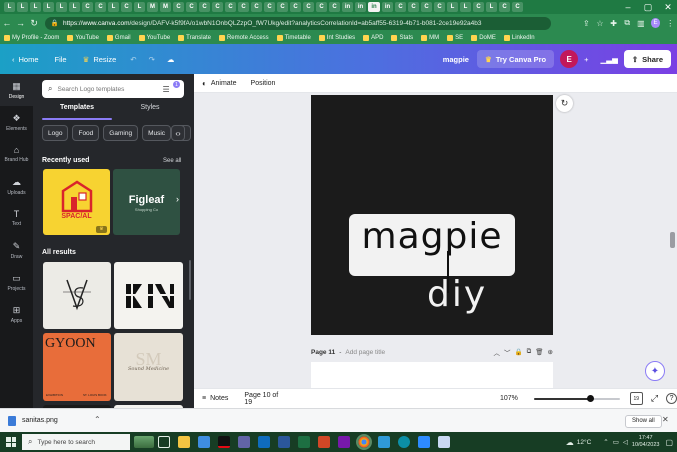  What do you see at coordinates (628, 7) in the screenshot?
I see `minimize-window-icon: –` at bounding box center [628, 7].